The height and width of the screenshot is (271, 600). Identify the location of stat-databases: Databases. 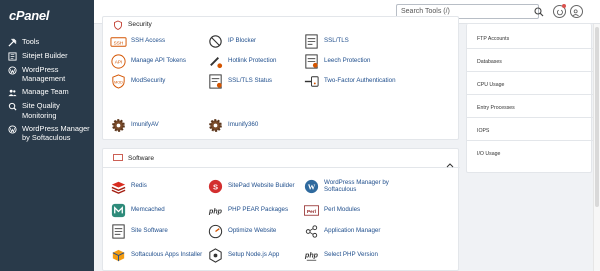
(489, 62).